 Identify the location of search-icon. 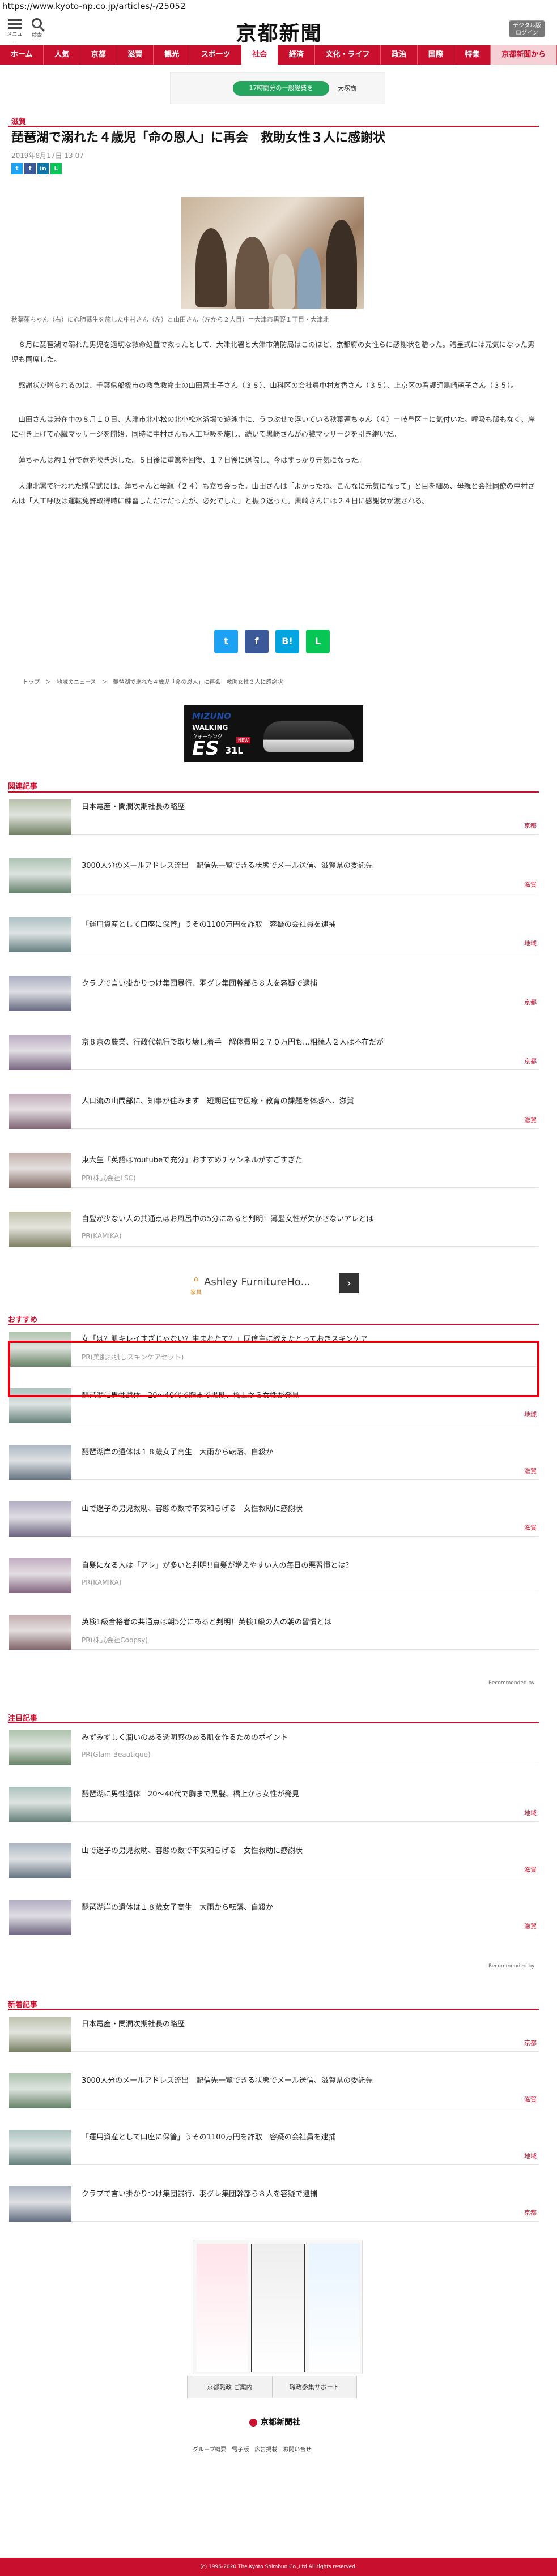
(37, 23).